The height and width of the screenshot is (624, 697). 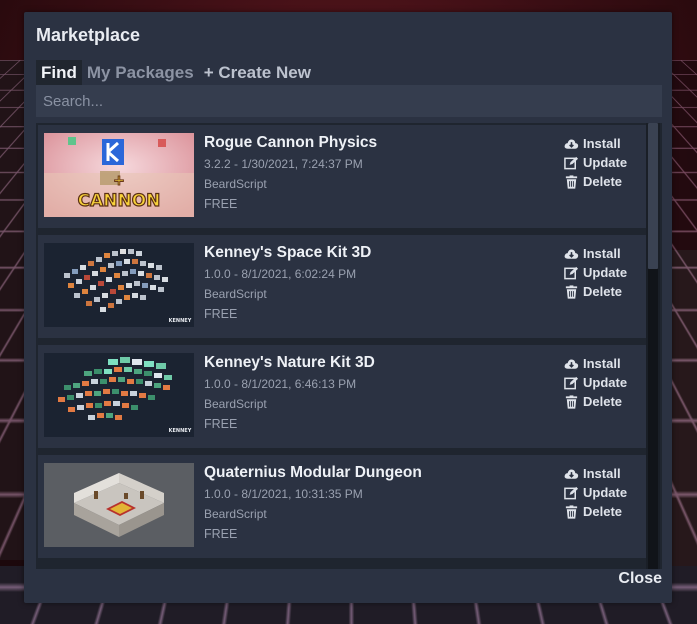 I want to click on package-thumbnail, so click(x=119, y=505).